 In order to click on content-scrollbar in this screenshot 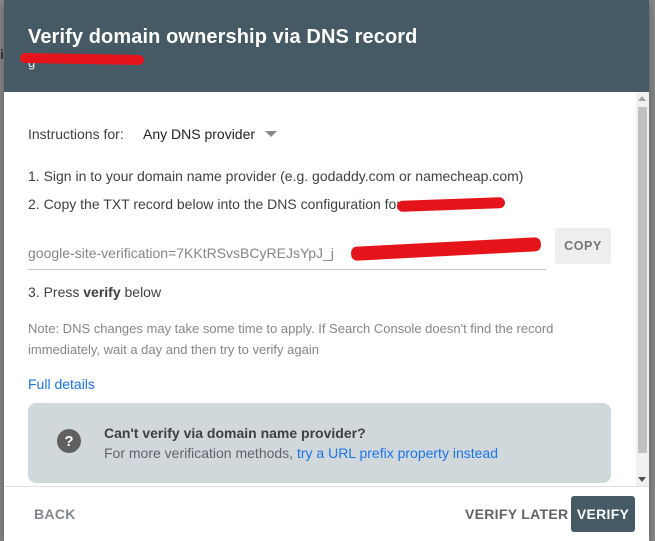, I will do `click(642, 289)`.